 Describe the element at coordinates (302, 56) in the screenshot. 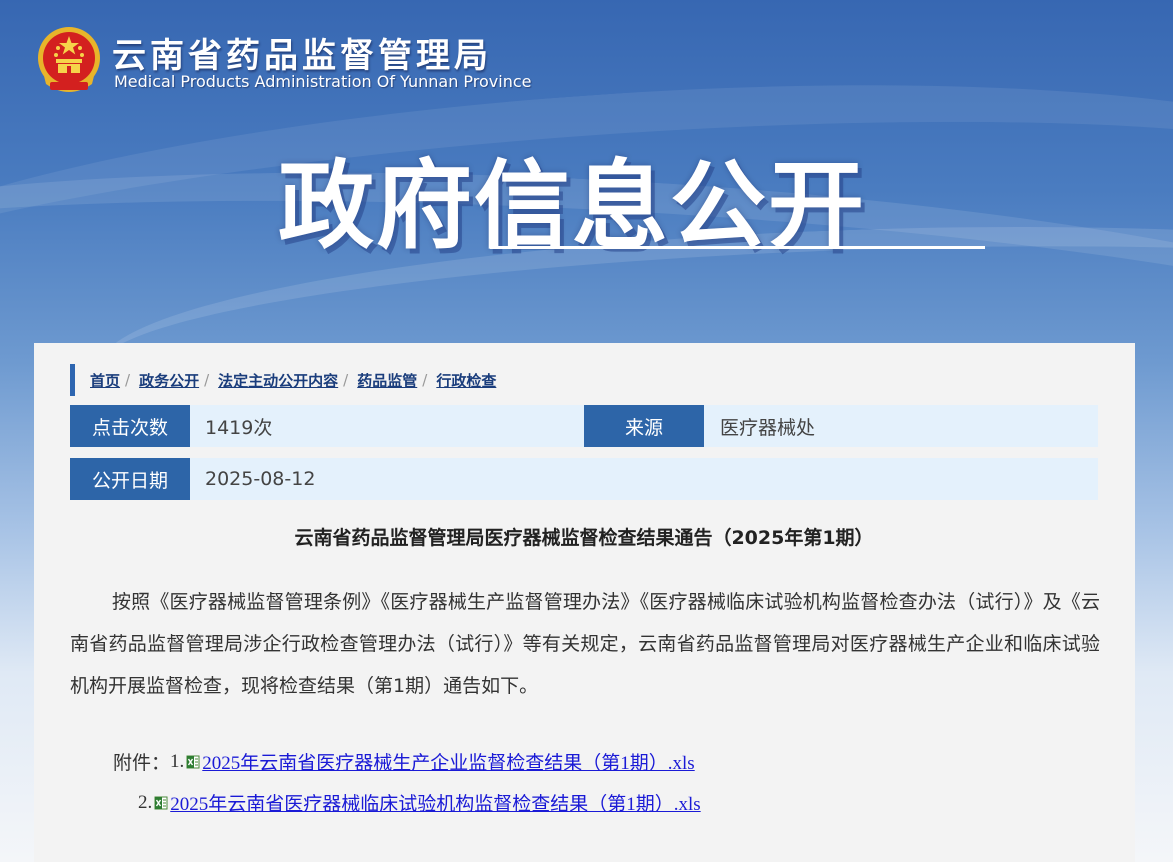

I see `site-name-cn: 云南省药品监督管理局` at that location.